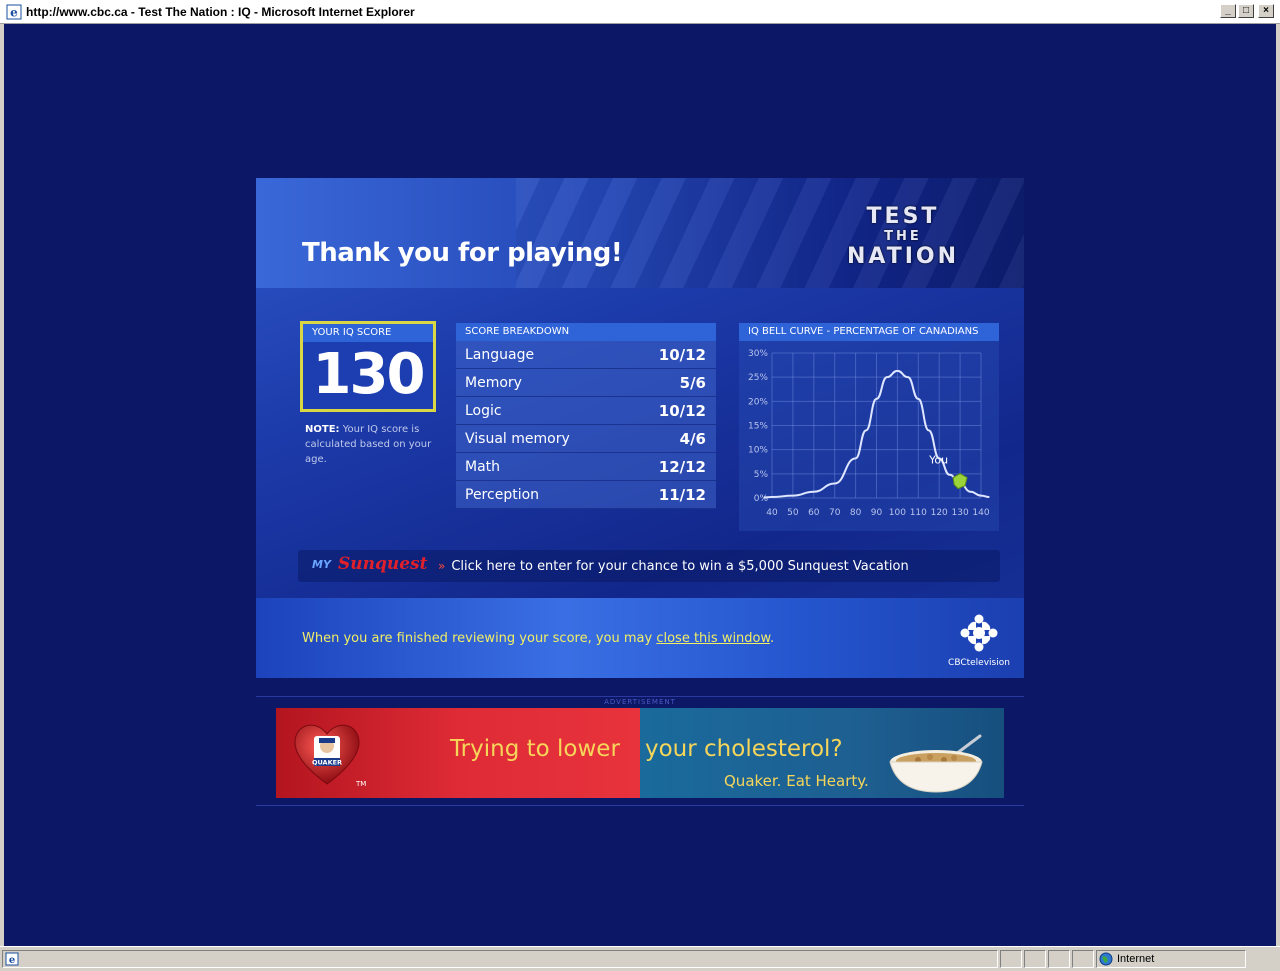 Image resolution: width=1280 pixels, height=971 pixels. What do you see at coordinates (500, 354) in the screenshot?
I see `breakdown-category: Language` at bounding box center [500, 354].